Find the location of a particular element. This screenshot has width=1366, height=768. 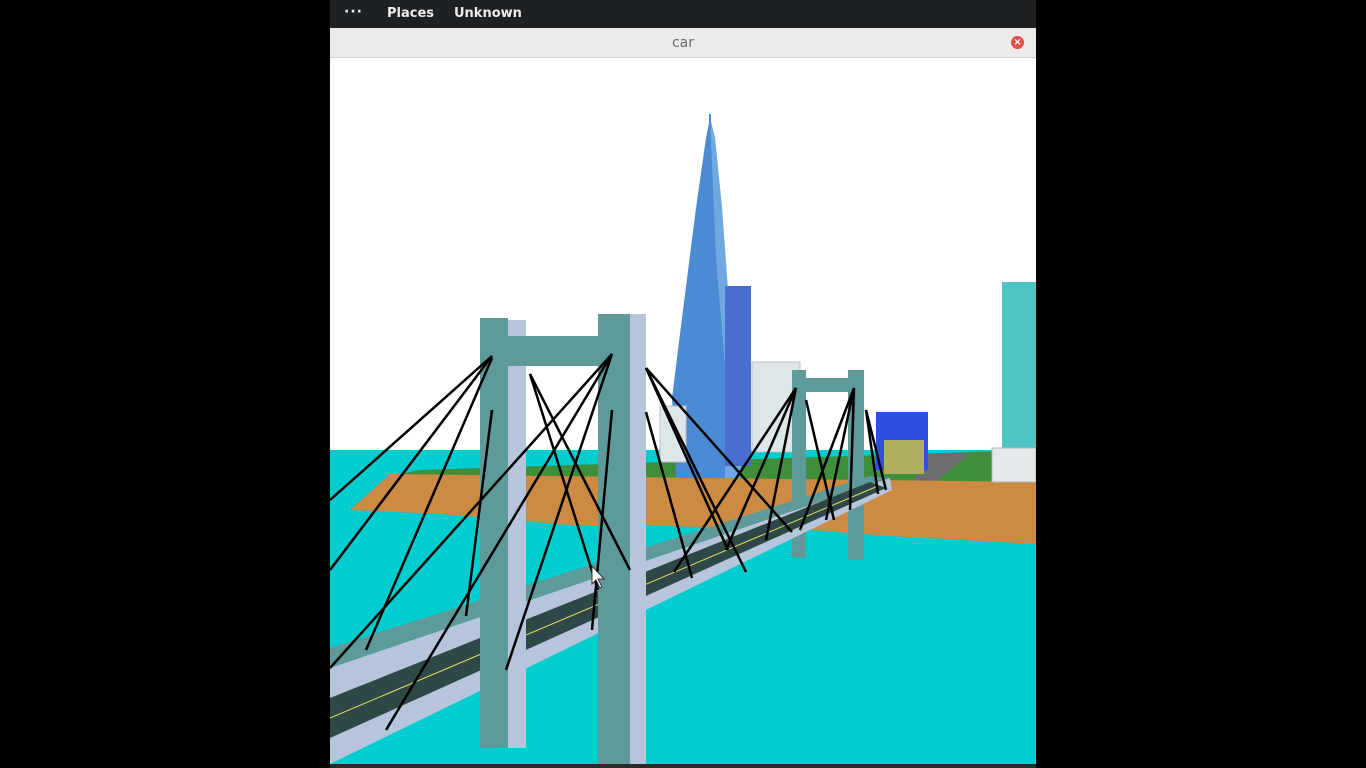

places-menu: Places is located at coordinates (410, 13).